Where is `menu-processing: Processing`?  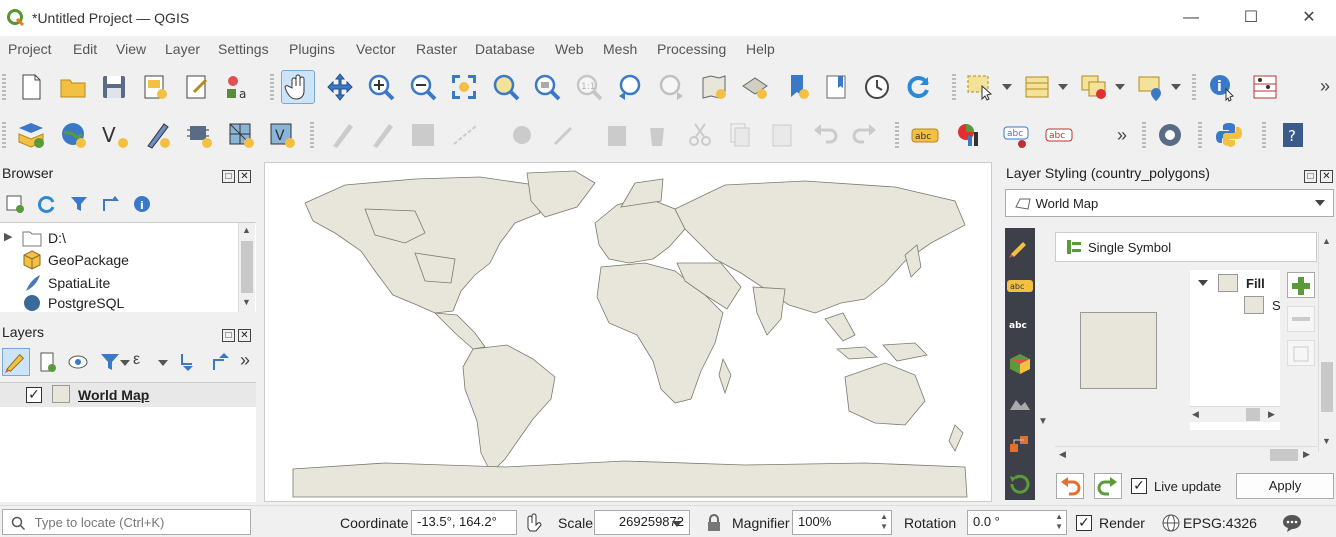
menu-processing: Processing is located at coordinates (691, 49).